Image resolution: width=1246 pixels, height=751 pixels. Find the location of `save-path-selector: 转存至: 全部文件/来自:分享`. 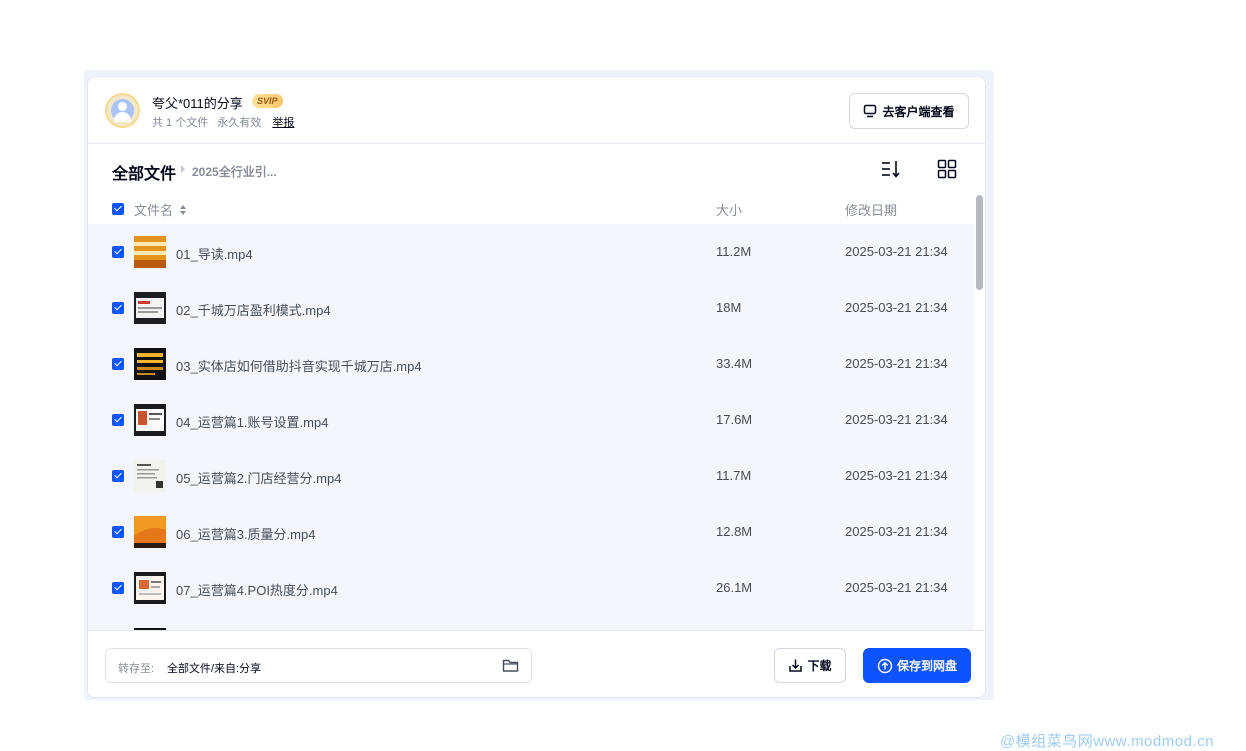

save-path-selector: 转存至: 全部文件/来自:分享 is located at coordinates (318, 665).